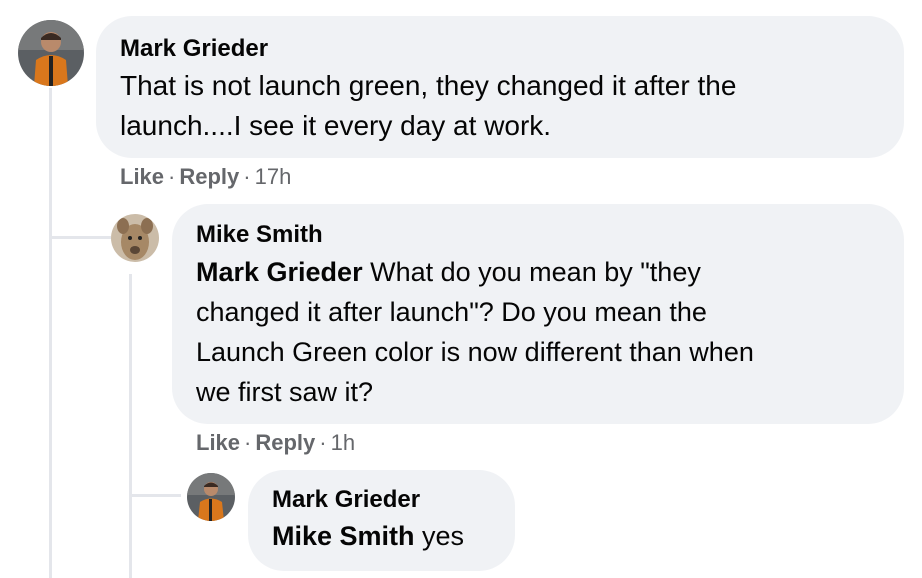 The width and height of the screenshot is (922, 578). I want to click on mention-link: Mike Smith, so click(343, 536).